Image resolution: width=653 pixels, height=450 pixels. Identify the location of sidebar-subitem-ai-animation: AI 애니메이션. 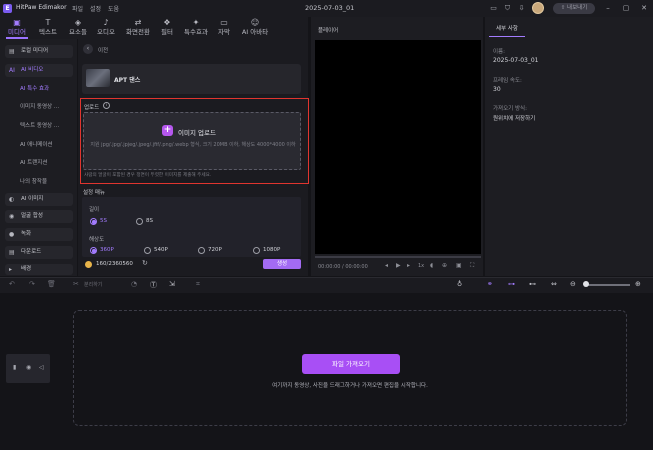
(36, 144).